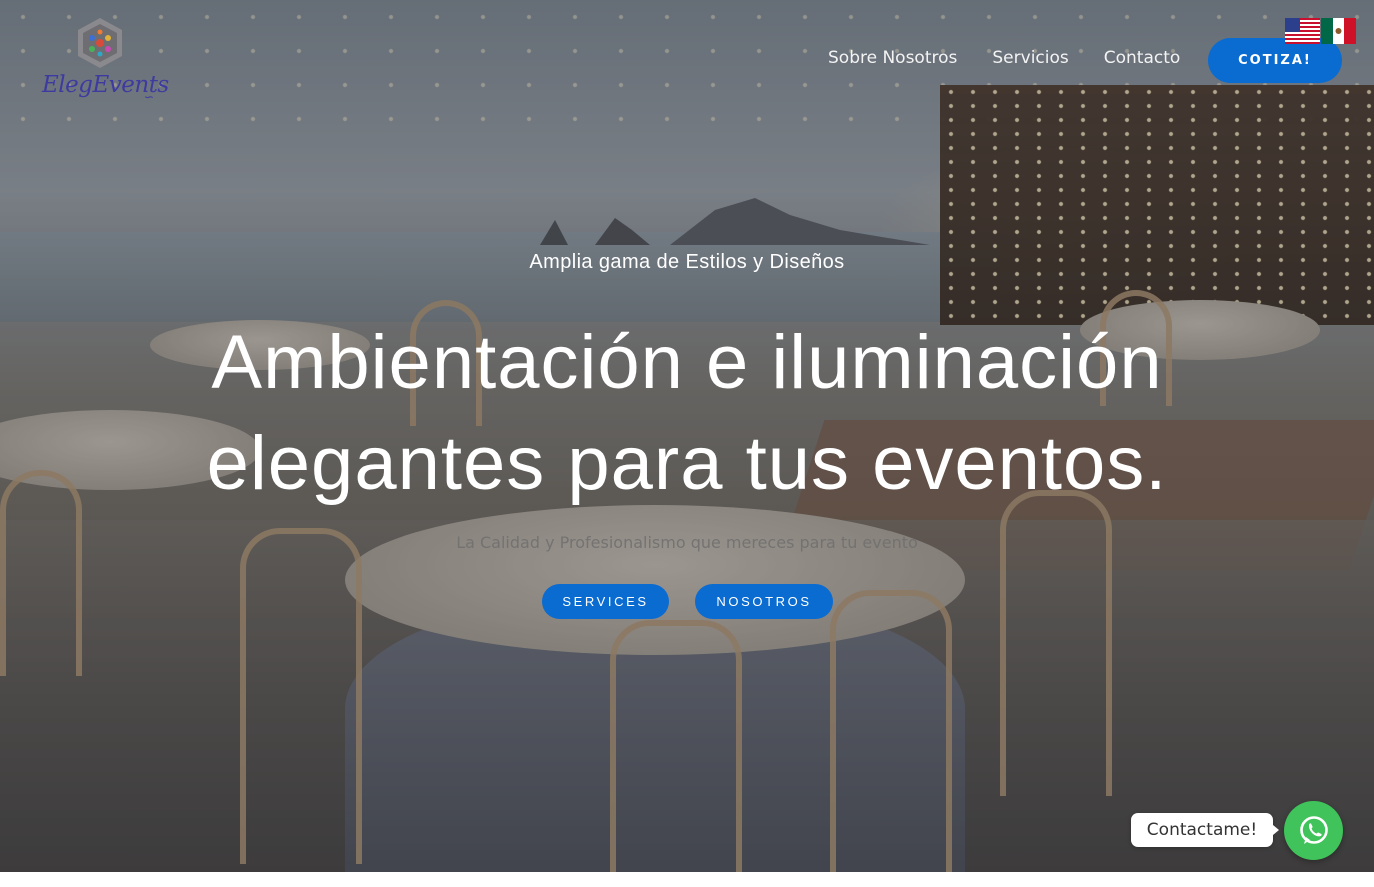 This screenshot has width=1374, height=887. I want to click on main-nav: Sobre Nosotros Servicios Contacto, so click(1004, 58).